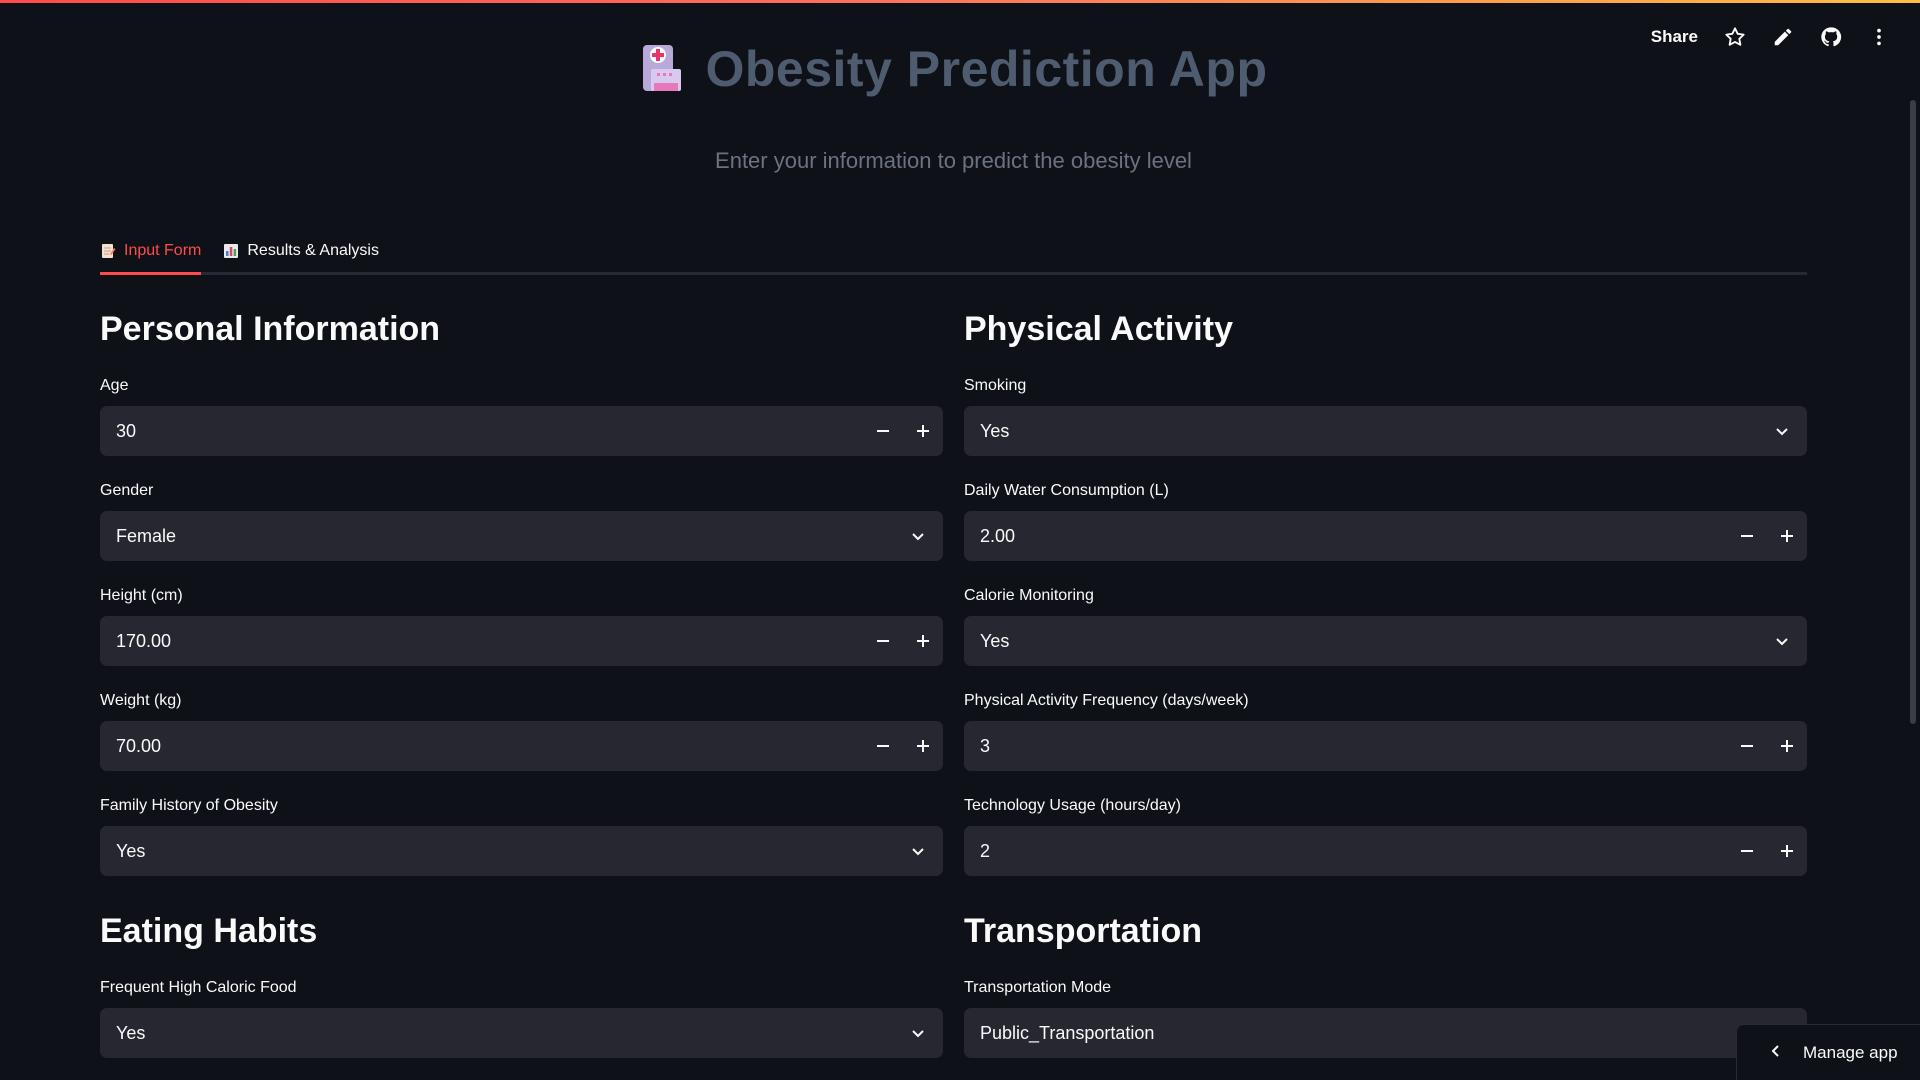  Describe the element at coordinates (1106, 700) in the screenshot. I see `activity-frequency-label: Physical Activity Frequency (days/week)` at that location.